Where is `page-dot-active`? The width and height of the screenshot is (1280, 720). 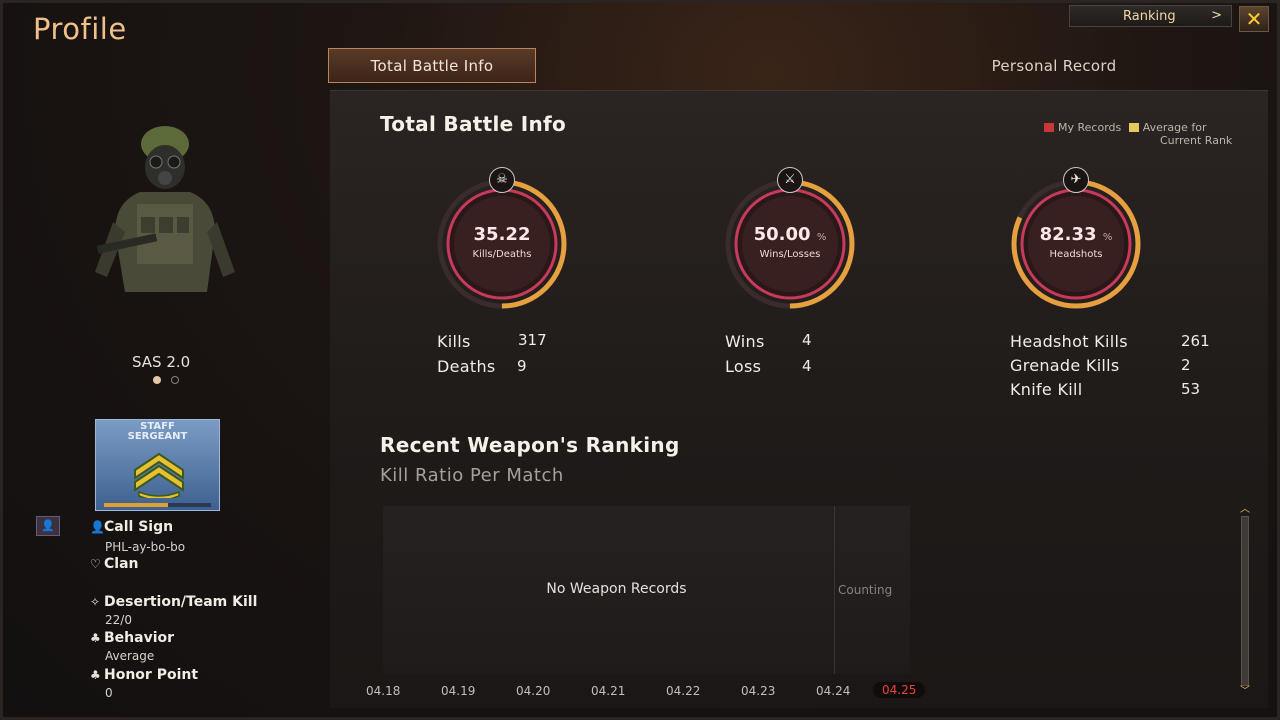
page-dot-active is located at coordinates (157, 380).